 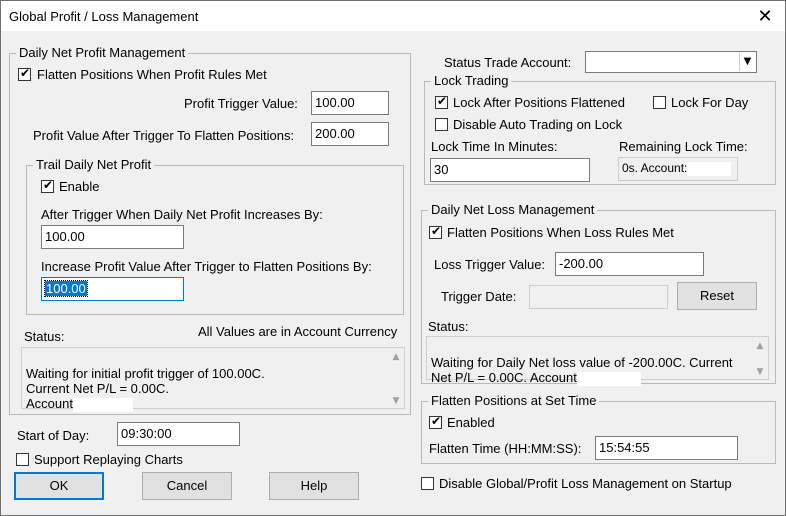 I want to click on close-icon: ✕, so click(x=765, y=16).